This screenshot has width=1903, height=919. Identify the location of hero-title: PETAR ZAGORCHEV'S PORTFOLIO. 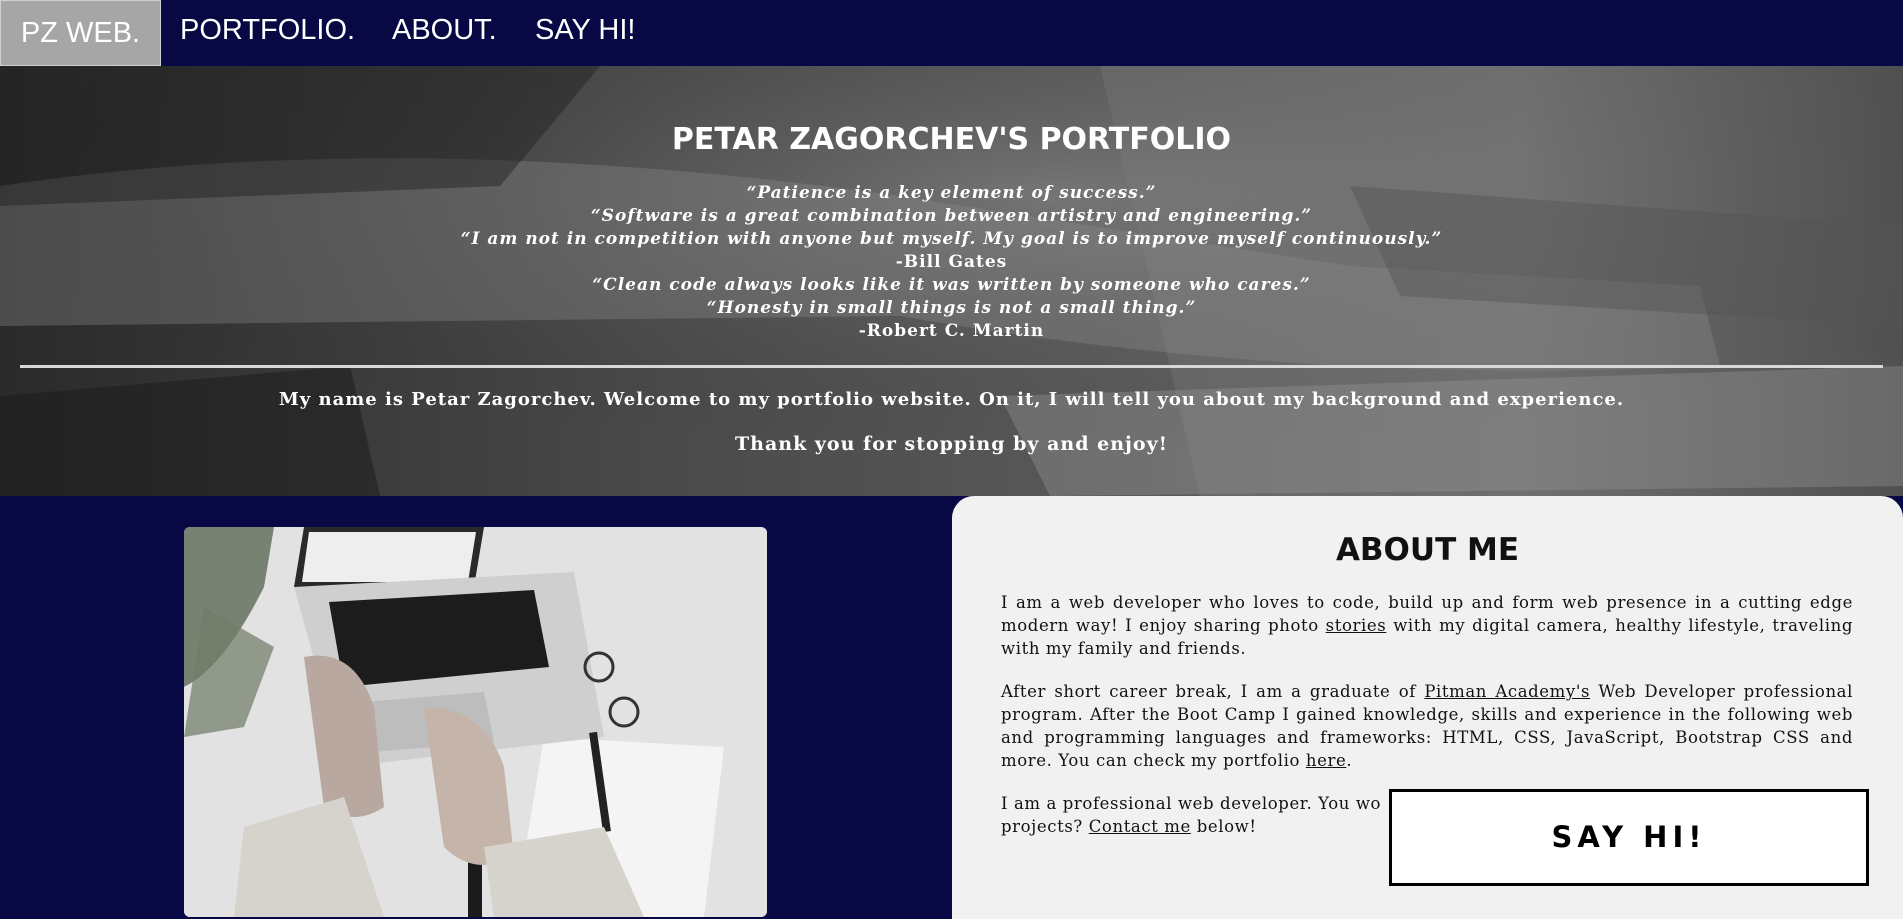
(951, 139).